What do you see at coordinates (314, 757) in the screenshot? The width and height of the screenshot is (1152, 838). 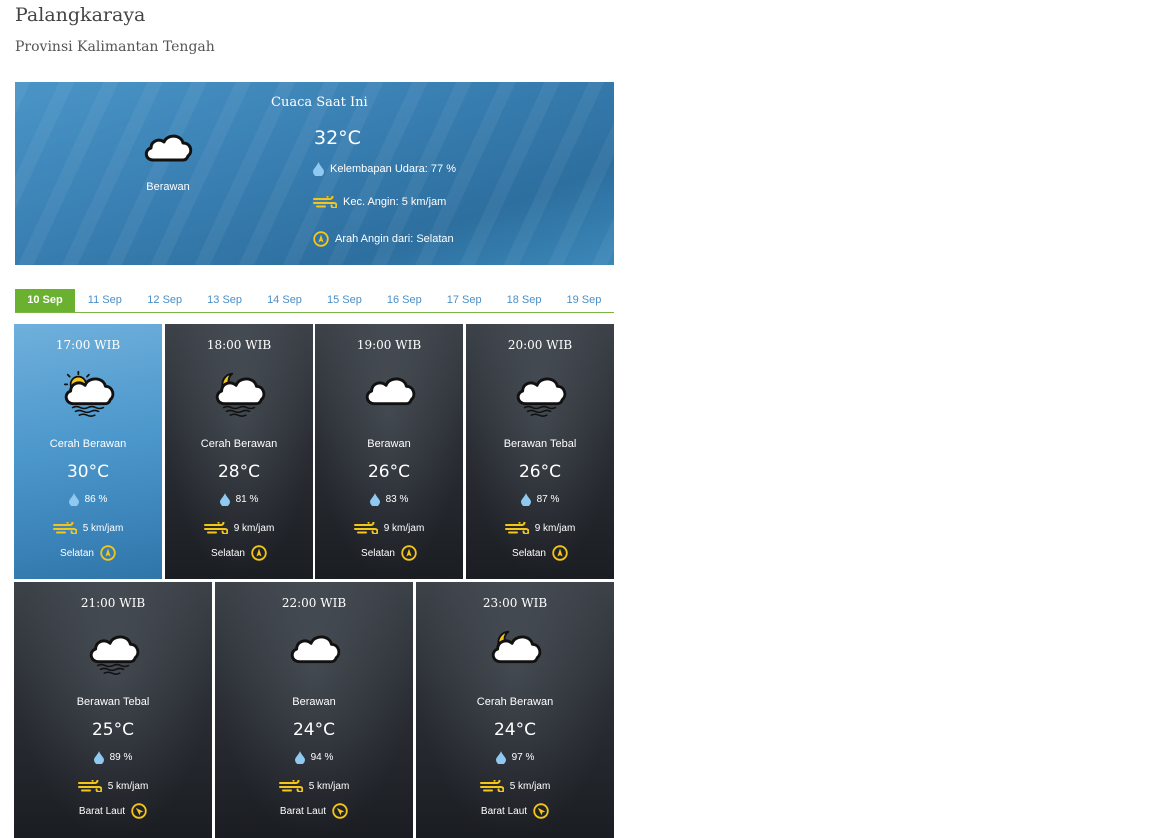 I see `forecast-humidity-row: 94 %` at bounding box center [314, 757].